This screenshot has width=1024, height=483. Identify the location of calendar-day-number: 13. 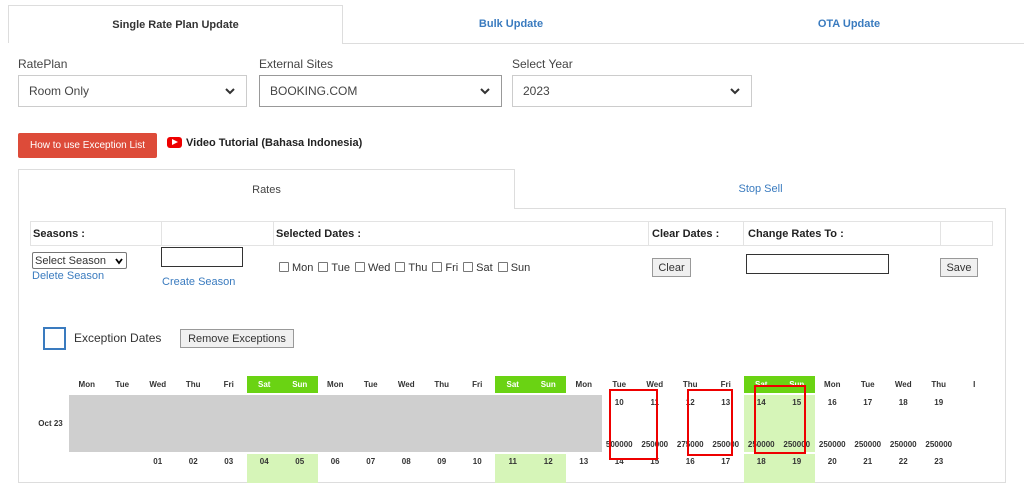
(584, 461).